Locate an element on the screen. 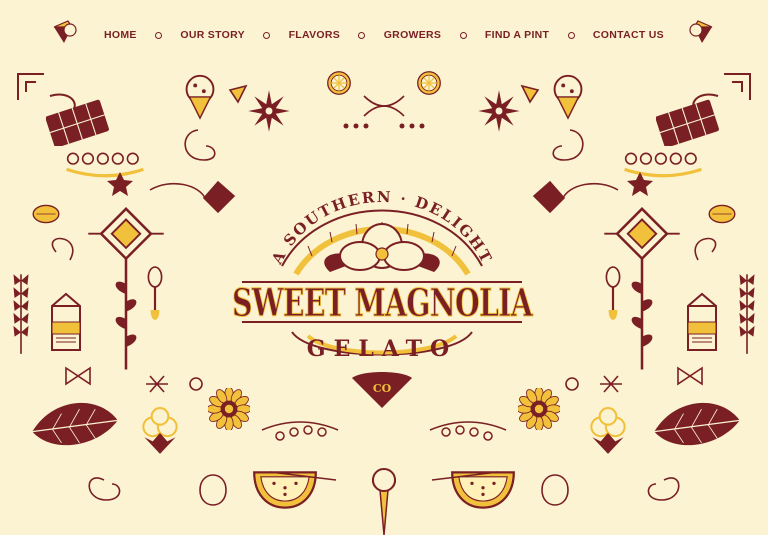 This screenshot has width=768, height=535. logo-tagline: A SOUTHERN · DELIGHT is located at coordinates (381, 228).